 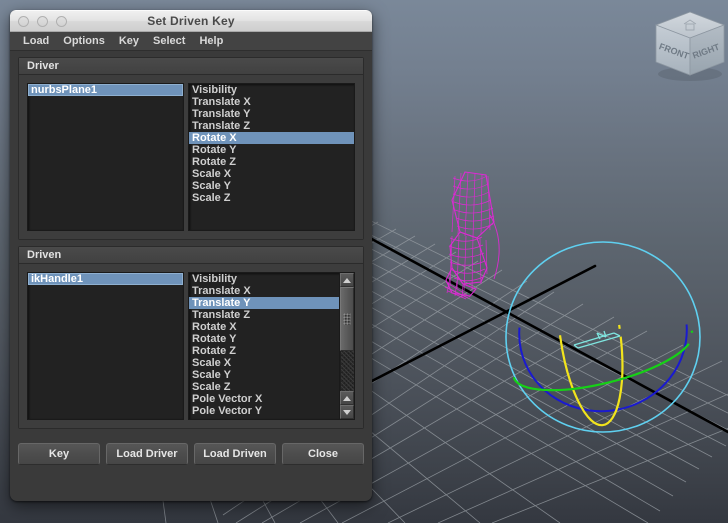 I want to click on chevron-up-icon, so click(x=347, y=280).